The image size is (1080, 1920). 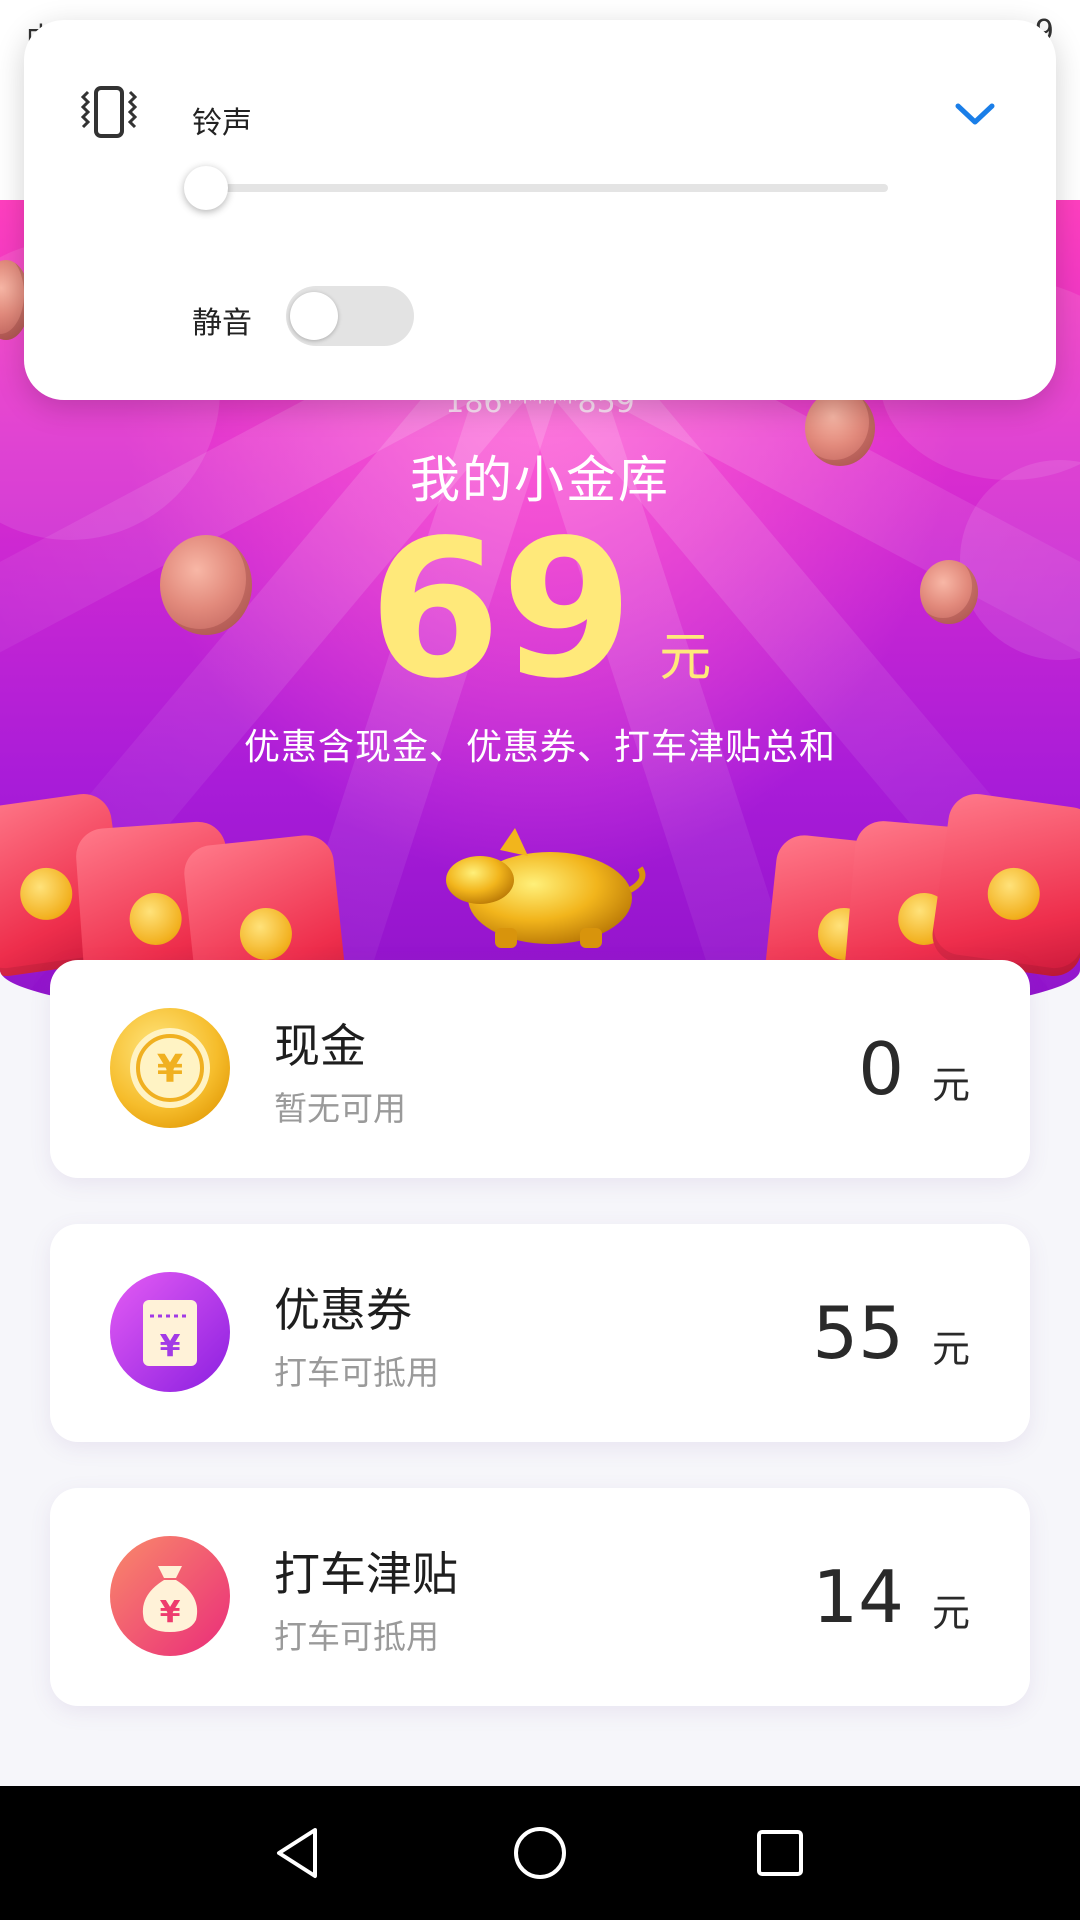 I want to click on ringtone-label: 铃声, so click(x=222, y=123).